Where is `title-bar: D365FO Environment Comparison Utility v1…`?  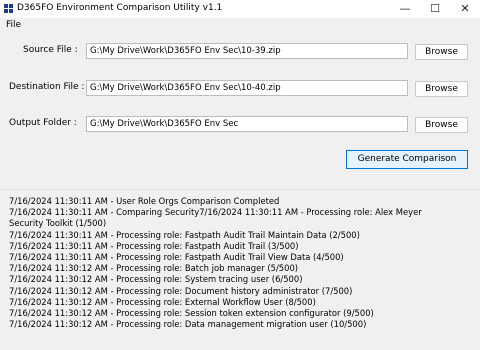
title-bar: D365FO Environment Comparison Utility v1… is located at coordinates (240, 9).